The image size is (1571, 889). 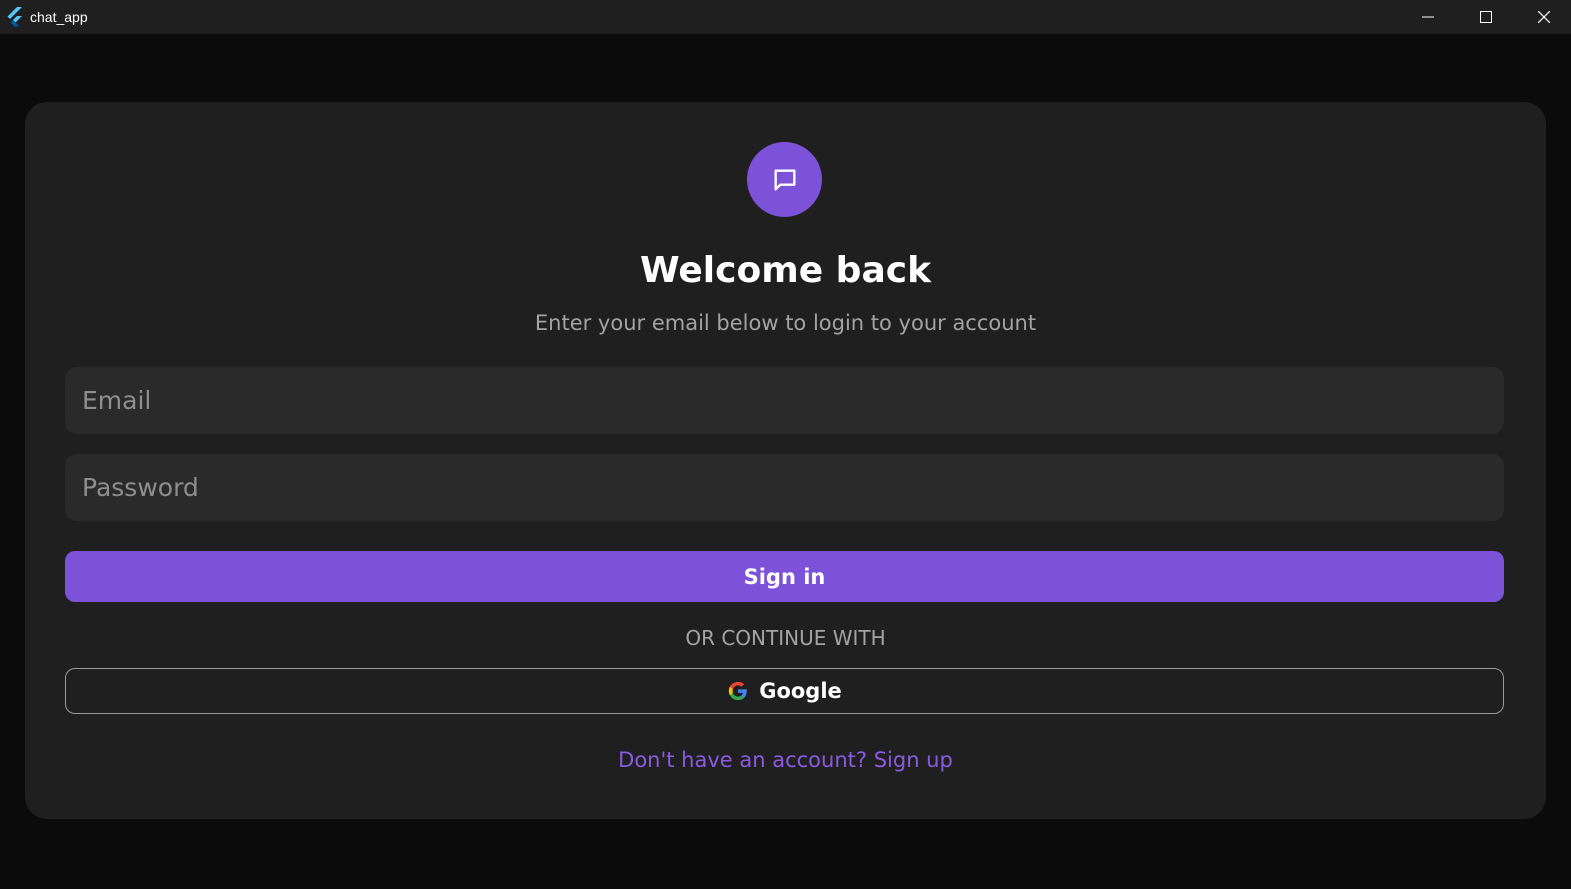 What do you see at coordinates (792, 400) in the screenshot?
I see `email-input` at bounding box center [792, 400].